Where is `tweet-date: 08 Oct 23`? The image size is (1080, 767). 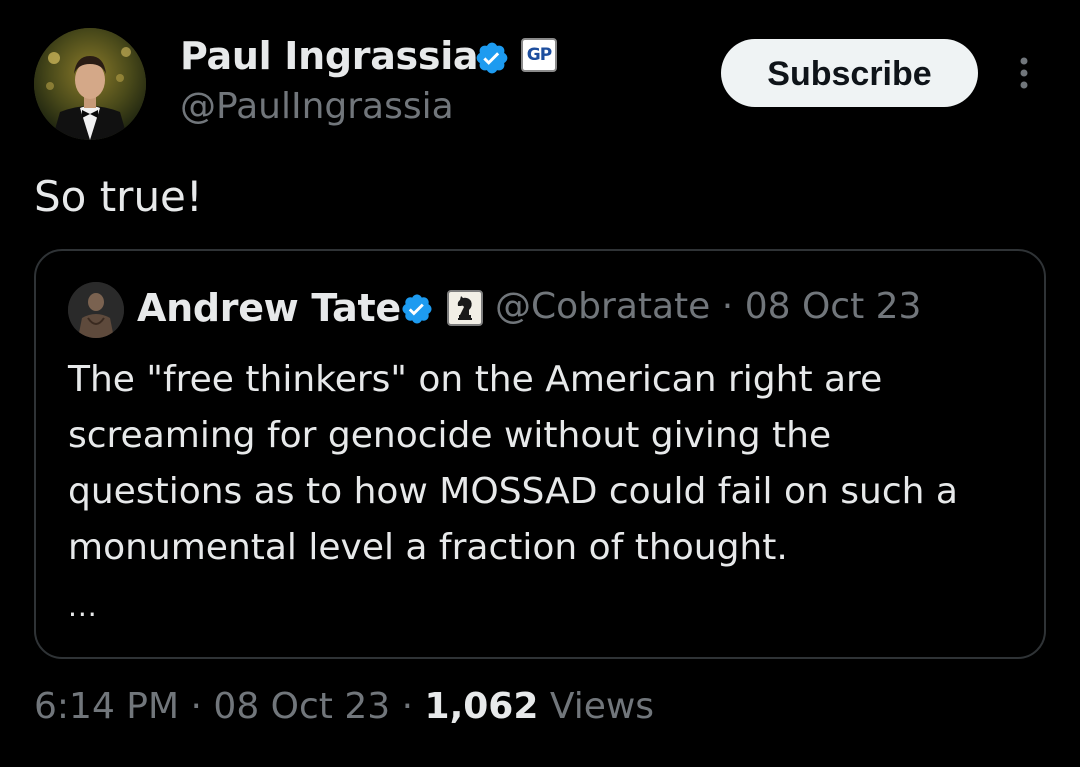
tweet-date: 08 Oct 23 is located at coordinates (301, 706).